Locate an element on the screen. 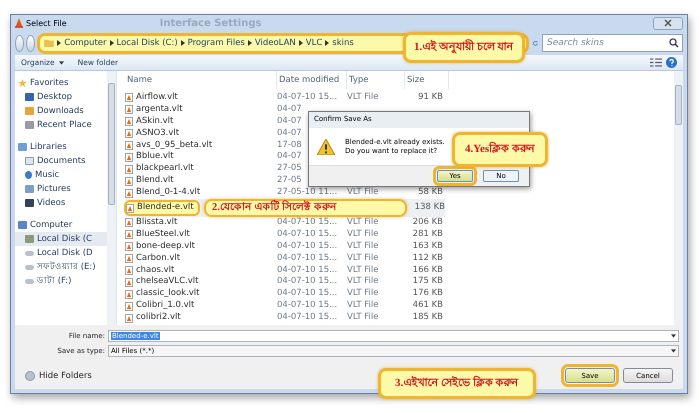 This screenshot has height=413, width=700. file-name: bone-deep.vlt is located at coordinates (165, 246).